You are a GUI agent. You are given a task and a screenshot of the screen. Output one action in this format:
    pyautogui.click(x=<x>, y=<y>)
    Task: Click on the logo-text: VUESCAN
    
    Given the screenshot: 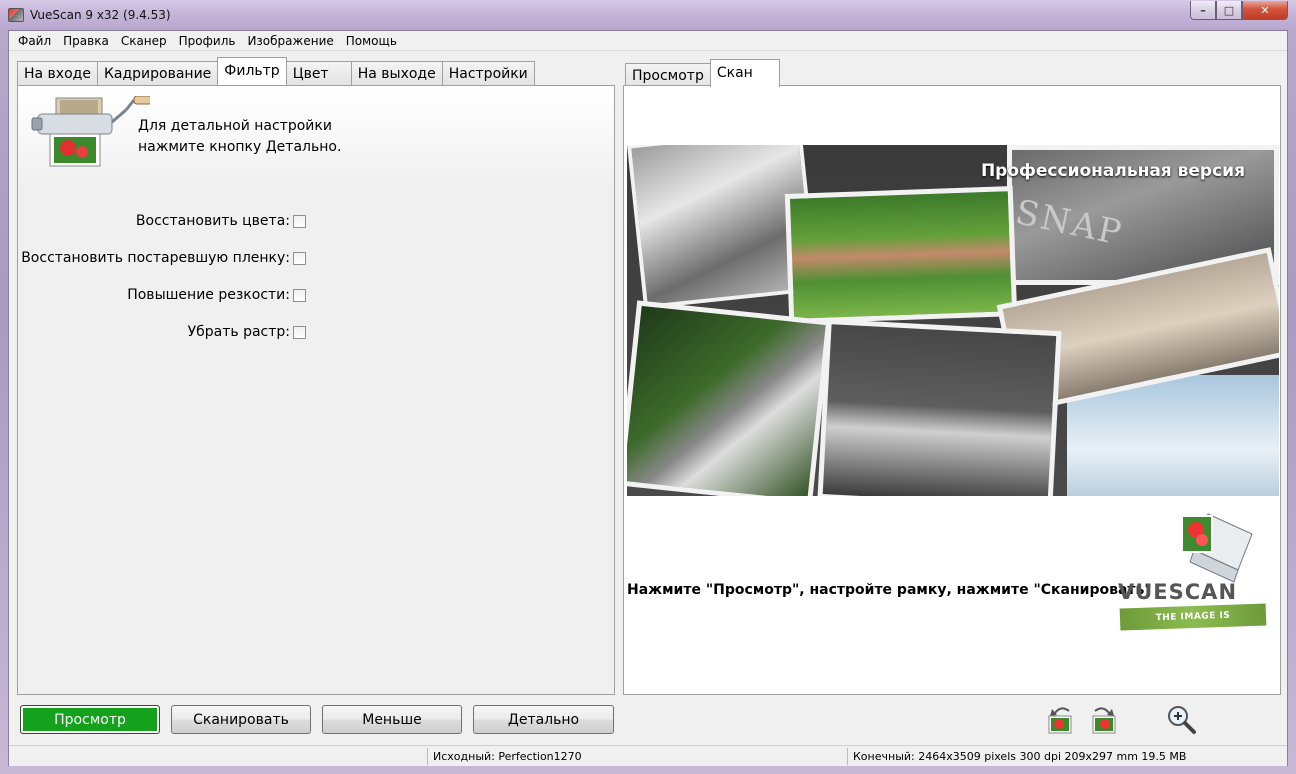 What is the action you would take?
    pyautogui.click(x=1178, y=592)
    